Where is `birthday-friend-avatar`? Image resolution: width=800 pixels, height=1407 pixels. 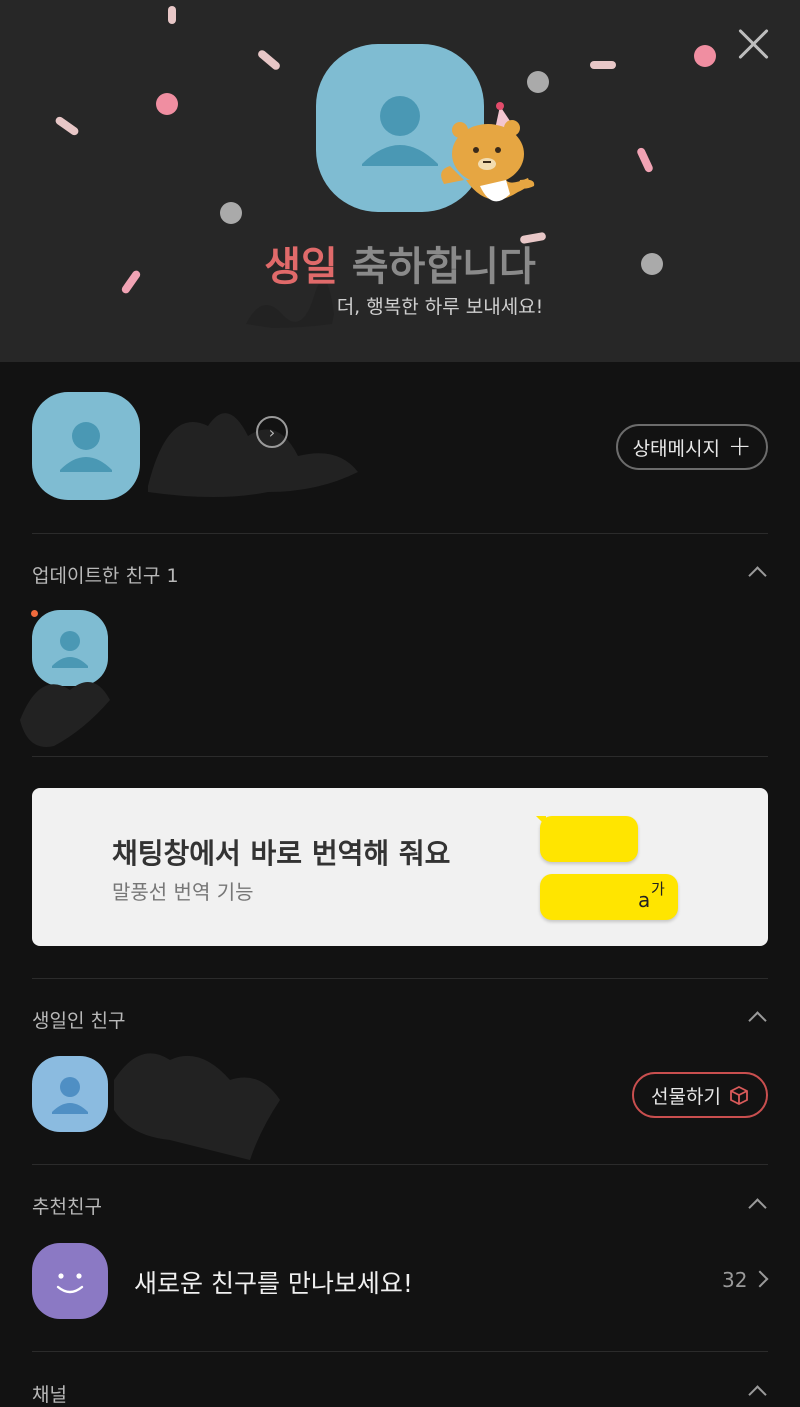 birthday-friend-avatar is located at coordinates (70, 1094).